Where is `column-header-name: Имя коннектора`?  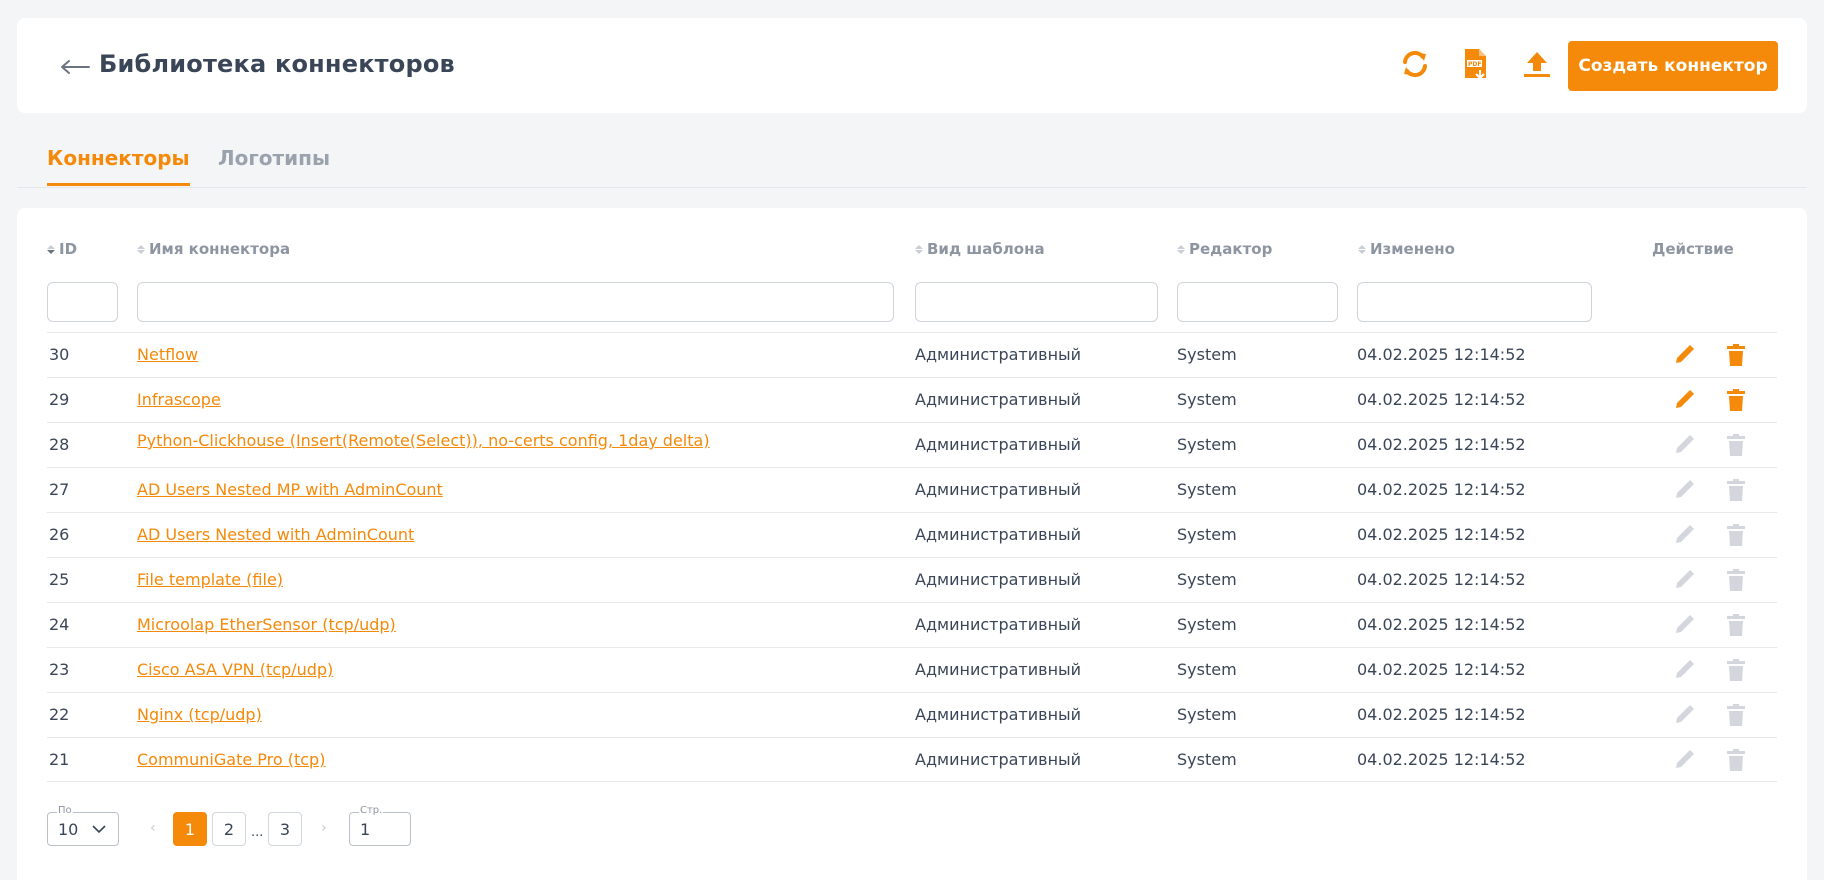 column-header-name: Имя коннектора is located at coordinates (213, 249).